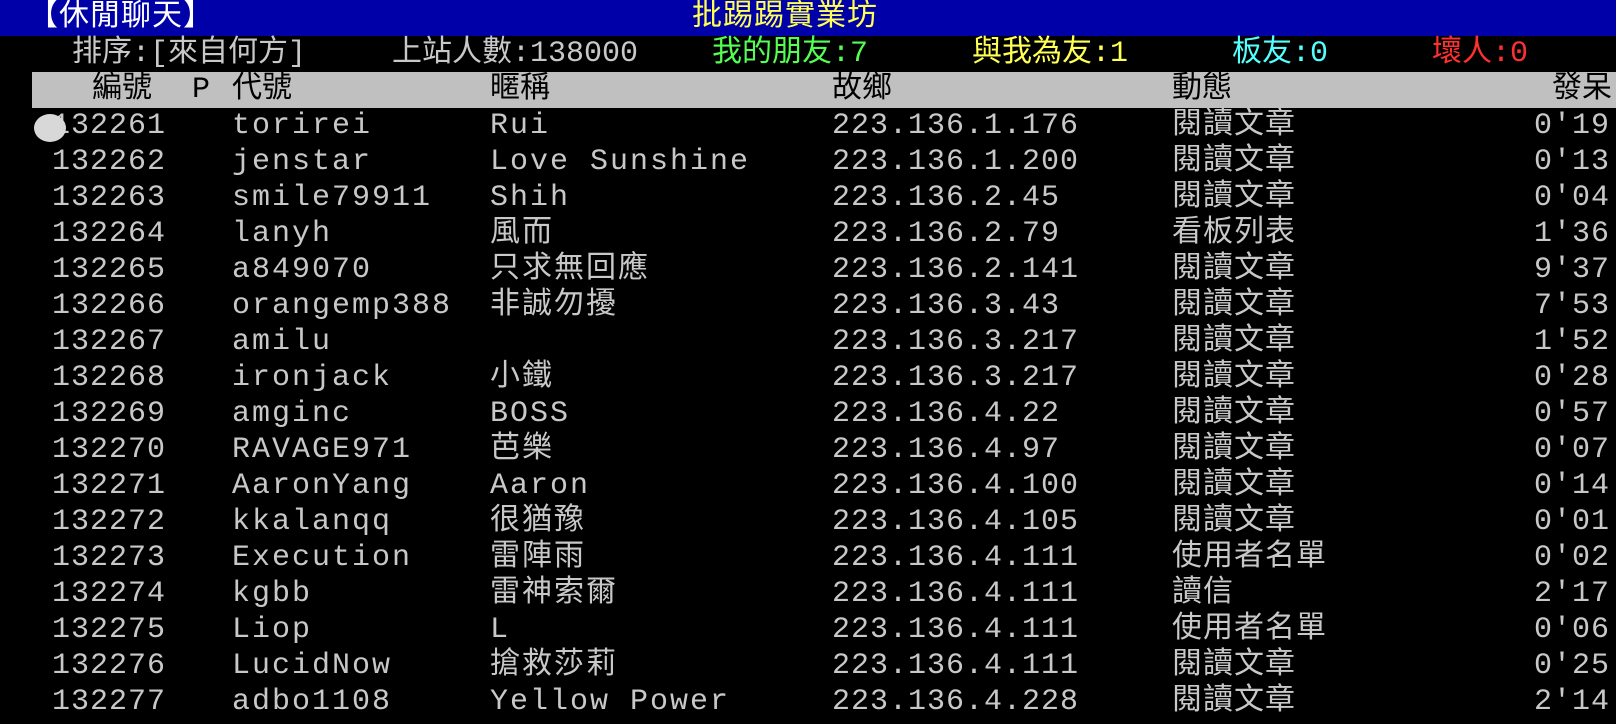 The height and width of the screenshot is (724, 1616). What do you see at coordinates (201, 90) in the screenshot?
I see `col-p-header: P` at bounding box center [201, 90].